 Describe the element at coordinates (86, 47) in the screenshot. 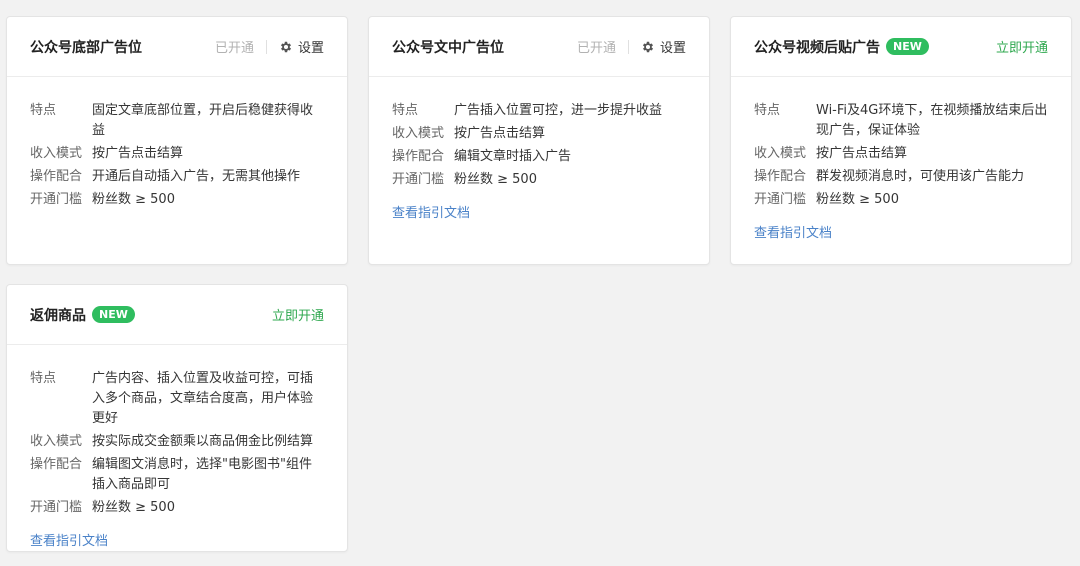

I see `card-title: 公众号底部广告位` at that location.